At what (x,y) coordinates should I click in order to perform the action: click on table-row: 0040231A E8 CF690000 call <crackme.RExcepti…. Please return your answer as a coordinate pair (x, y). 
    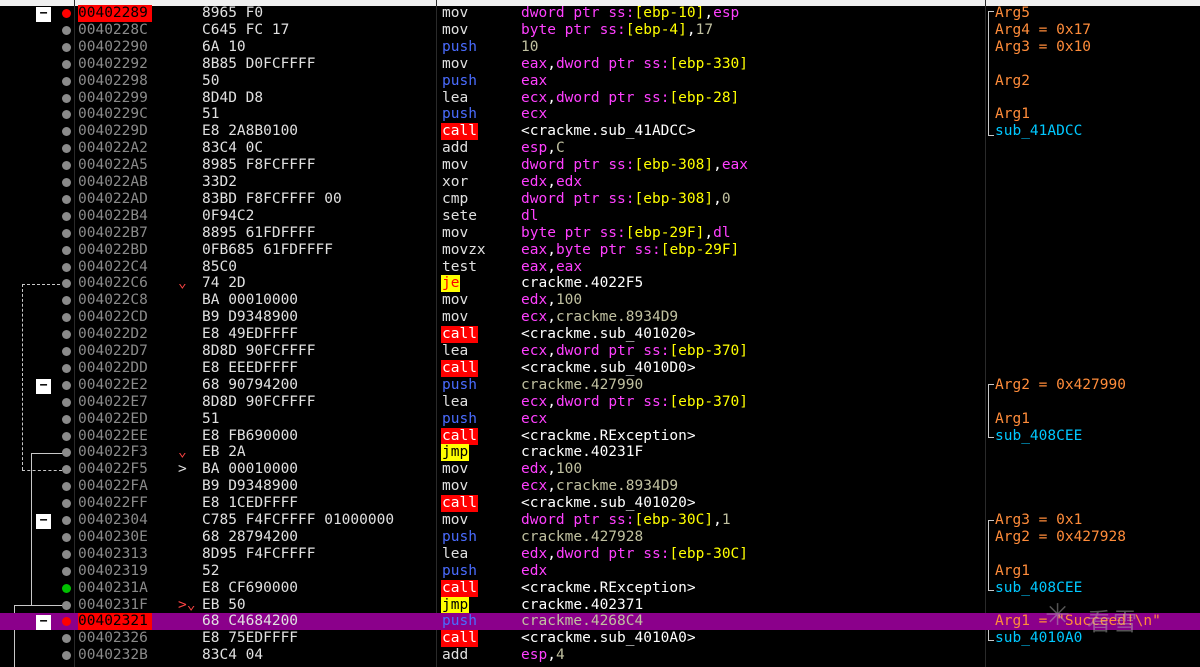
    Looking at the image, I should click on (600, 588).